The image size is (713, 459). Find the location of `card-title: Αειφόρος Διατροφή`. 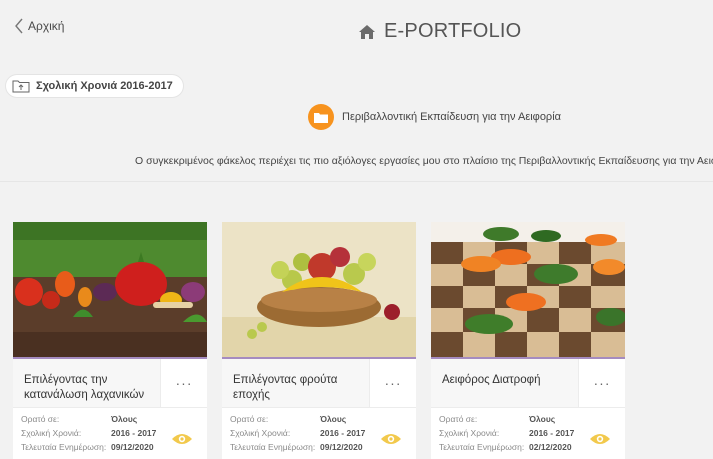

card-title: Αειφόρος Διατροφή is located at coordinates (507, 380).